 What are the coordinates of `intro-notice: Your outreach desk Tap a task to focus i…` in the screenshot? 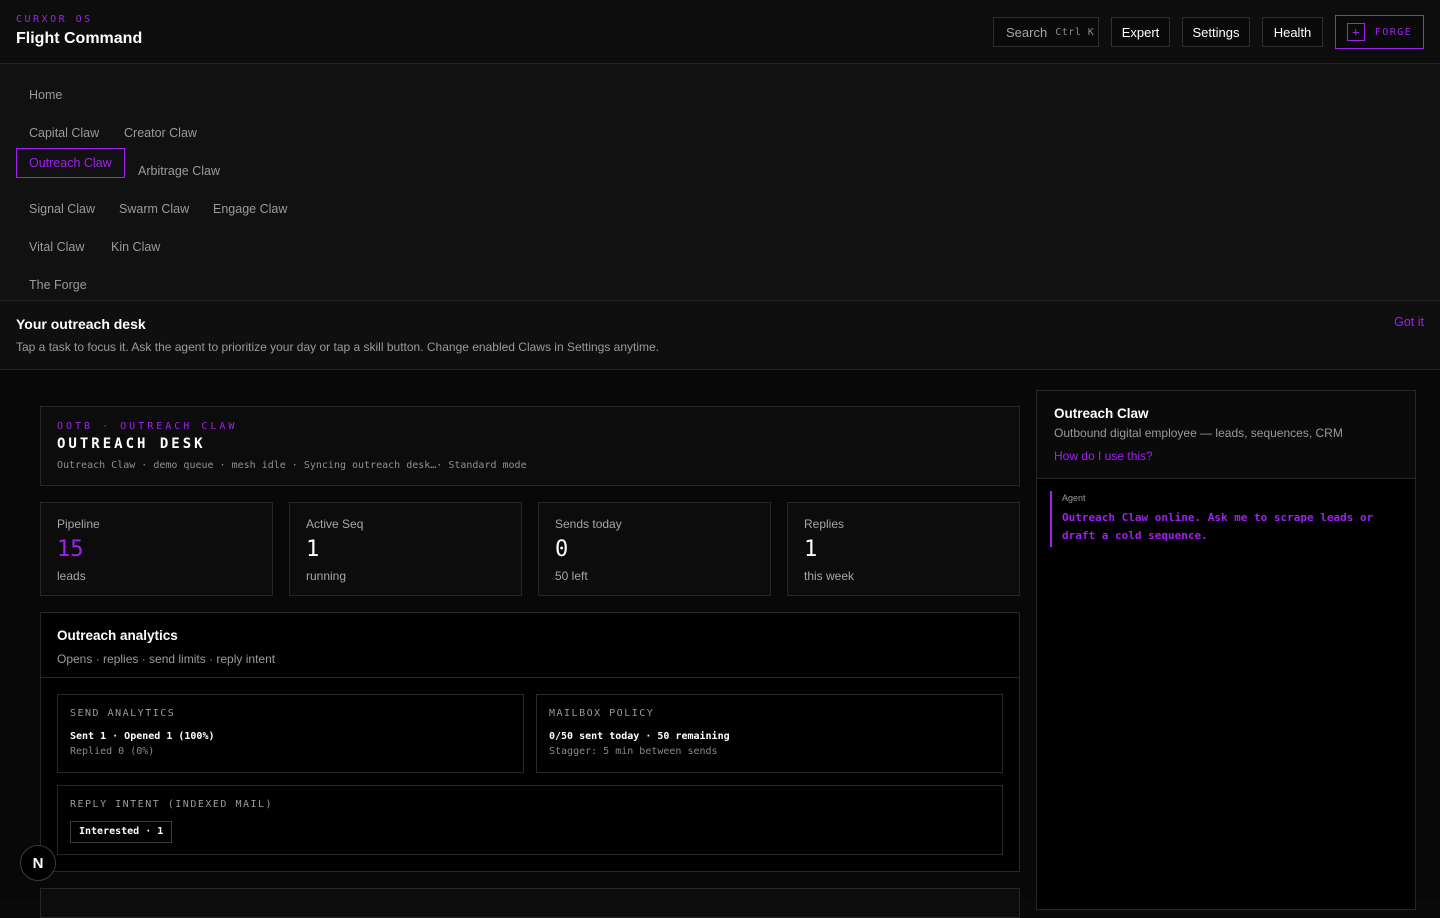 It's located at (720, 335).